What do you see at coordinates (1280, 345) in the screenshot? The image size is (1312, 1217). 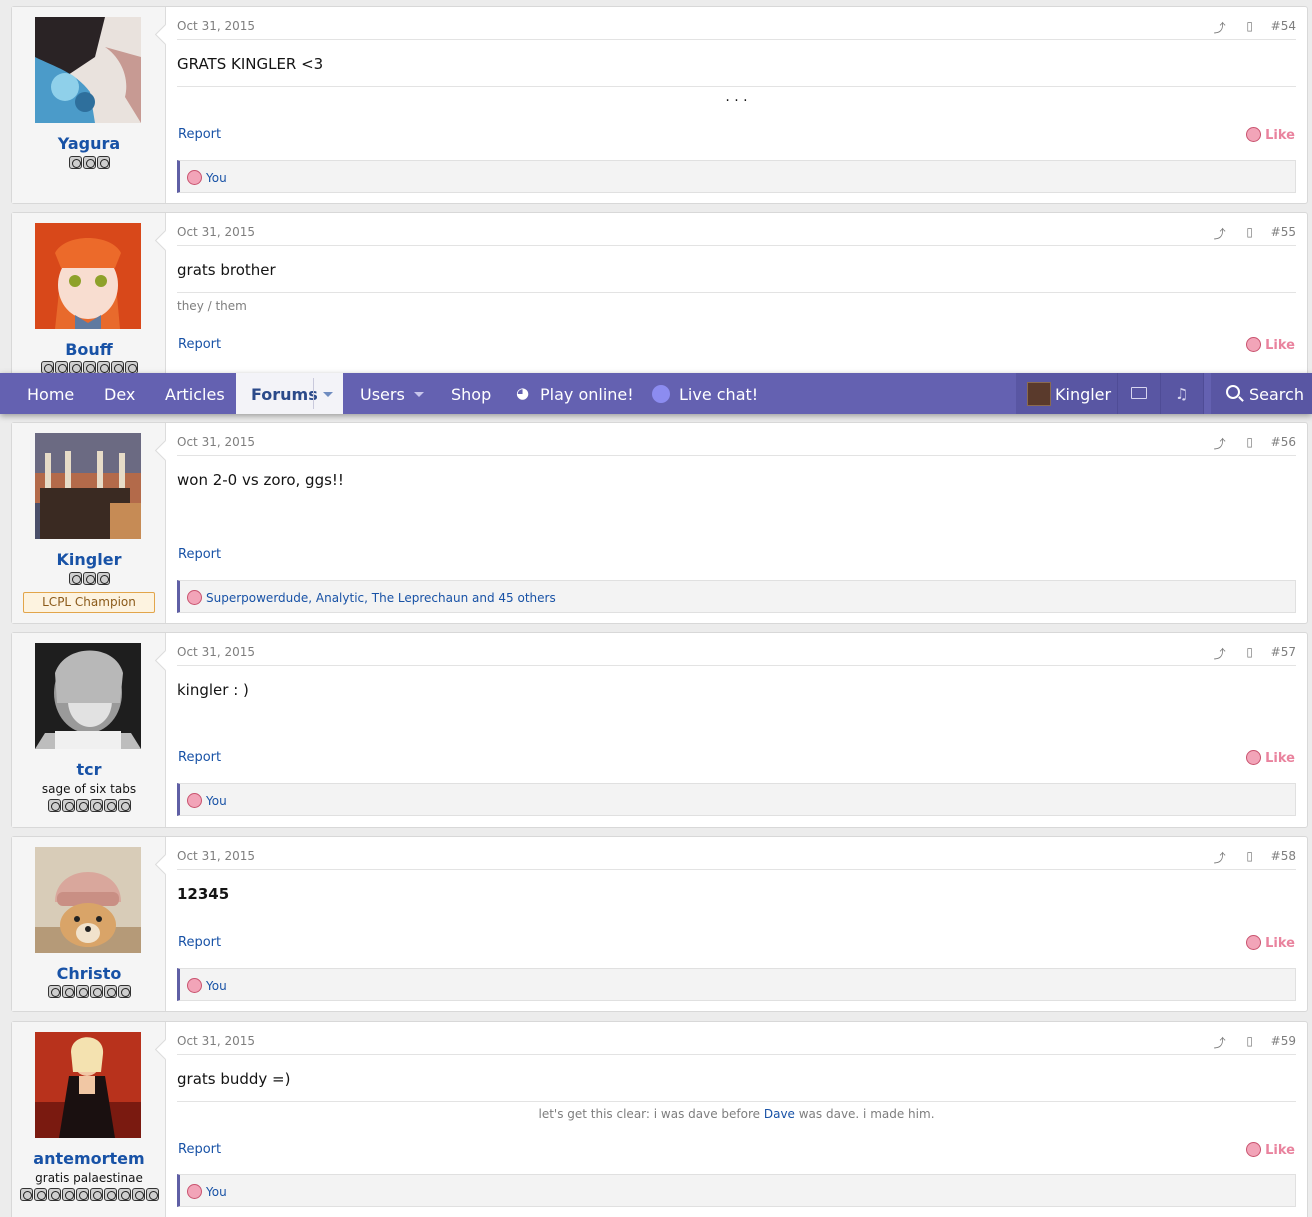 I see `like-label: Like` at bounding box center [1280, 345].